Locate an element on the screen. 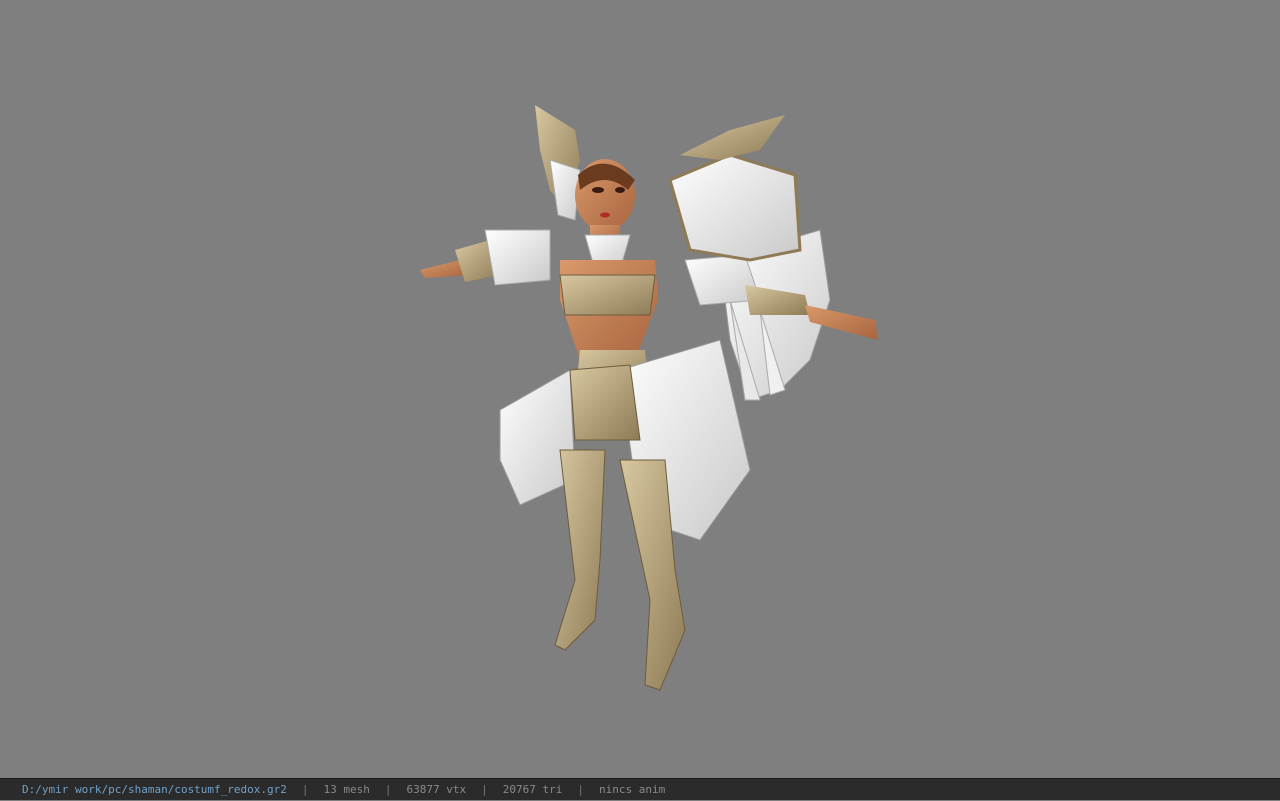 The image size is (1280, 801). head-horn is located at coordinates (558, 163).